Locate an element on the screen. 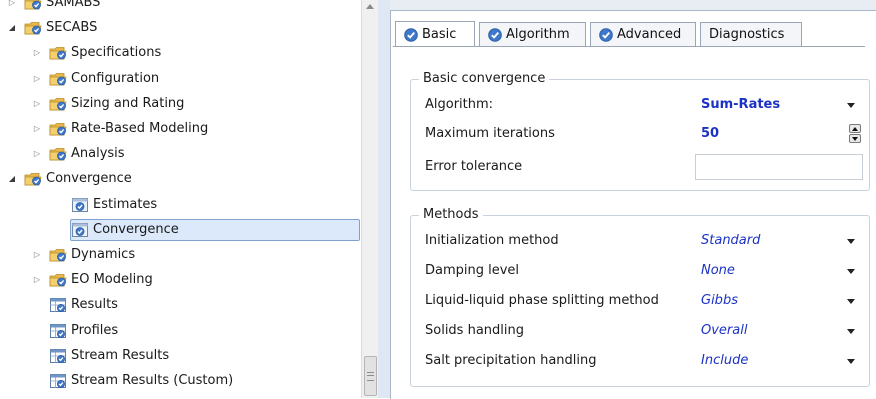  tree-item: Stream Results is located at coordinates (112, 356).